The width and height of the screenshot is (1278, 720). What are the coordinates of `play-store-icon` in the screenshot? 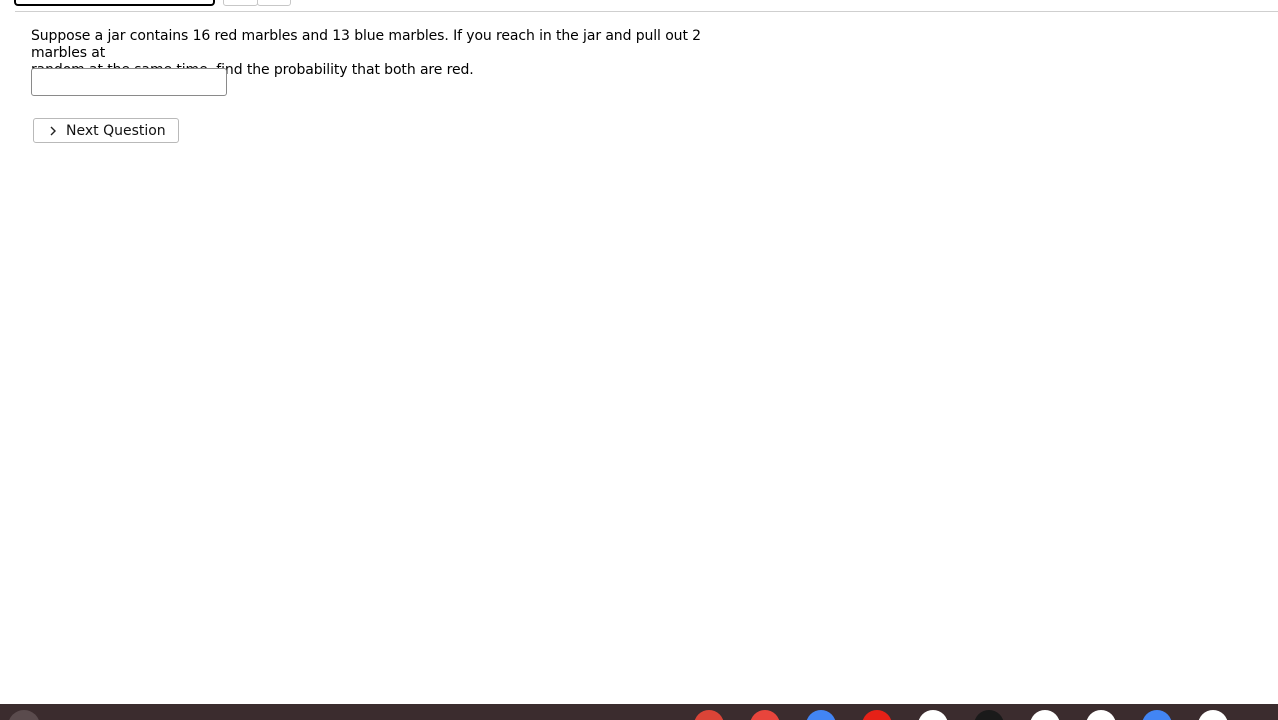 It's located at (933, 715).